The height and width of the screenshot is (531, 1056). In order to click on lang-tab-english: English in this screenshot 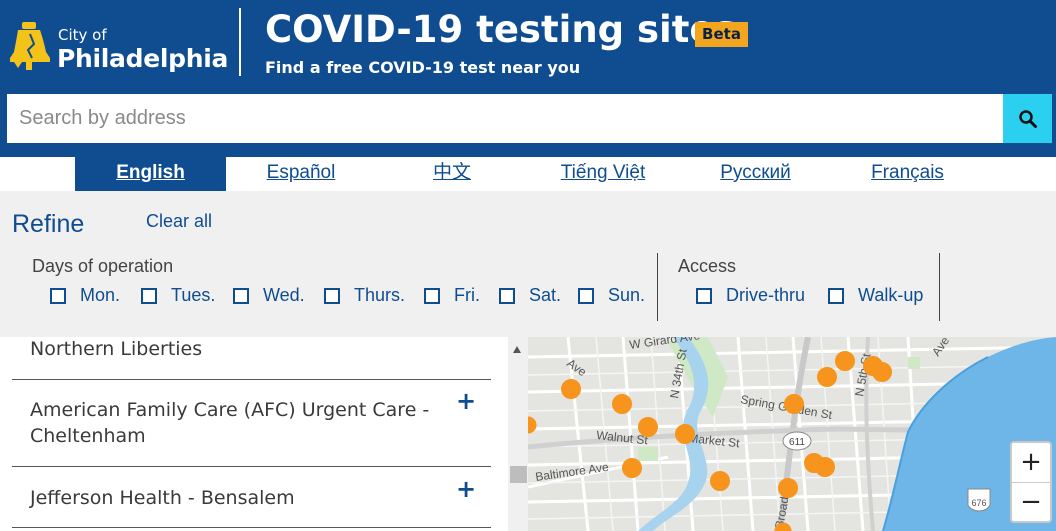, I will do `click(150, 174)`.